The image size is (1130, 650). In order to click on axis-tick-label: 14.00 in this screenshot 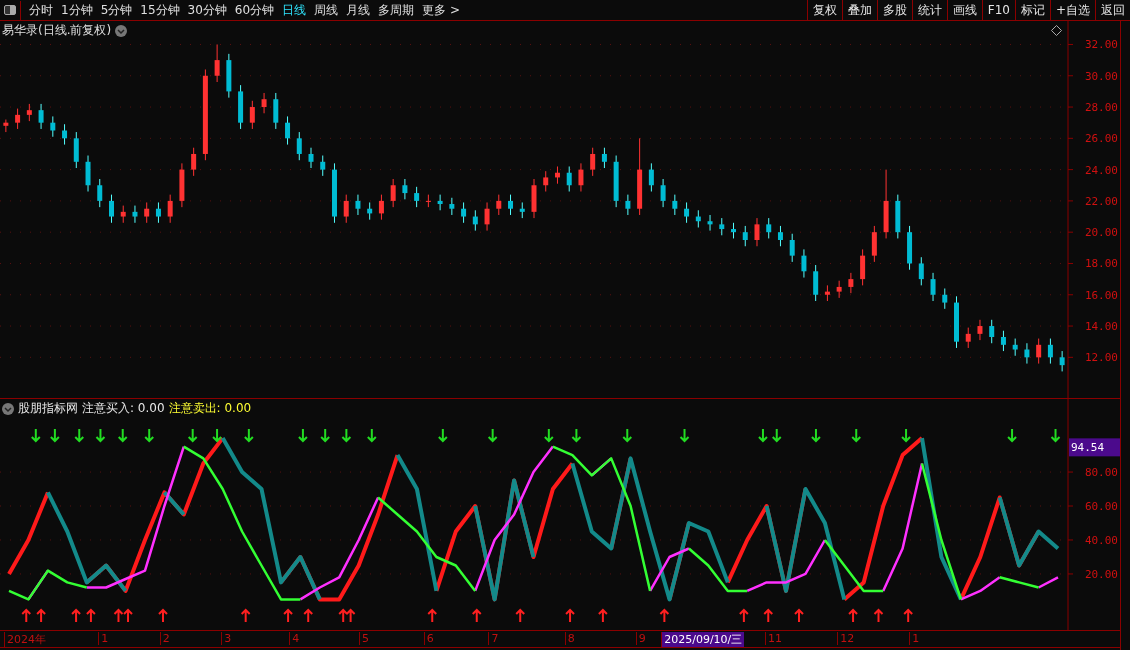, I will do `click(1101, 327)`.